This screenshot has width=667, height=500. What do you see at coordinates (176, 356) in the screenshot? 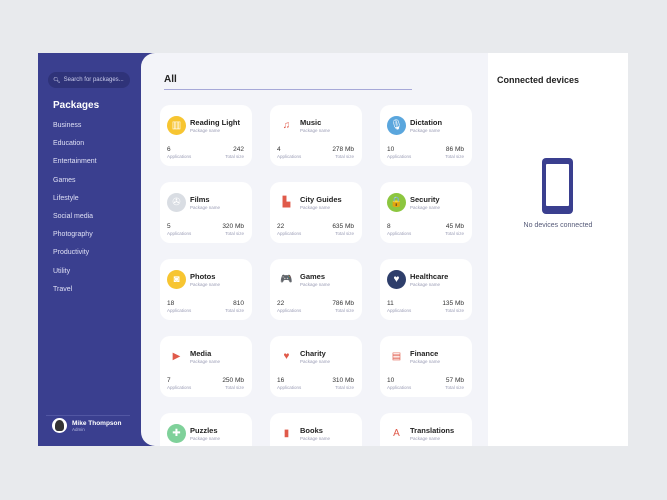
I see `media-icon: ▶` at bounding box center [176, 356].